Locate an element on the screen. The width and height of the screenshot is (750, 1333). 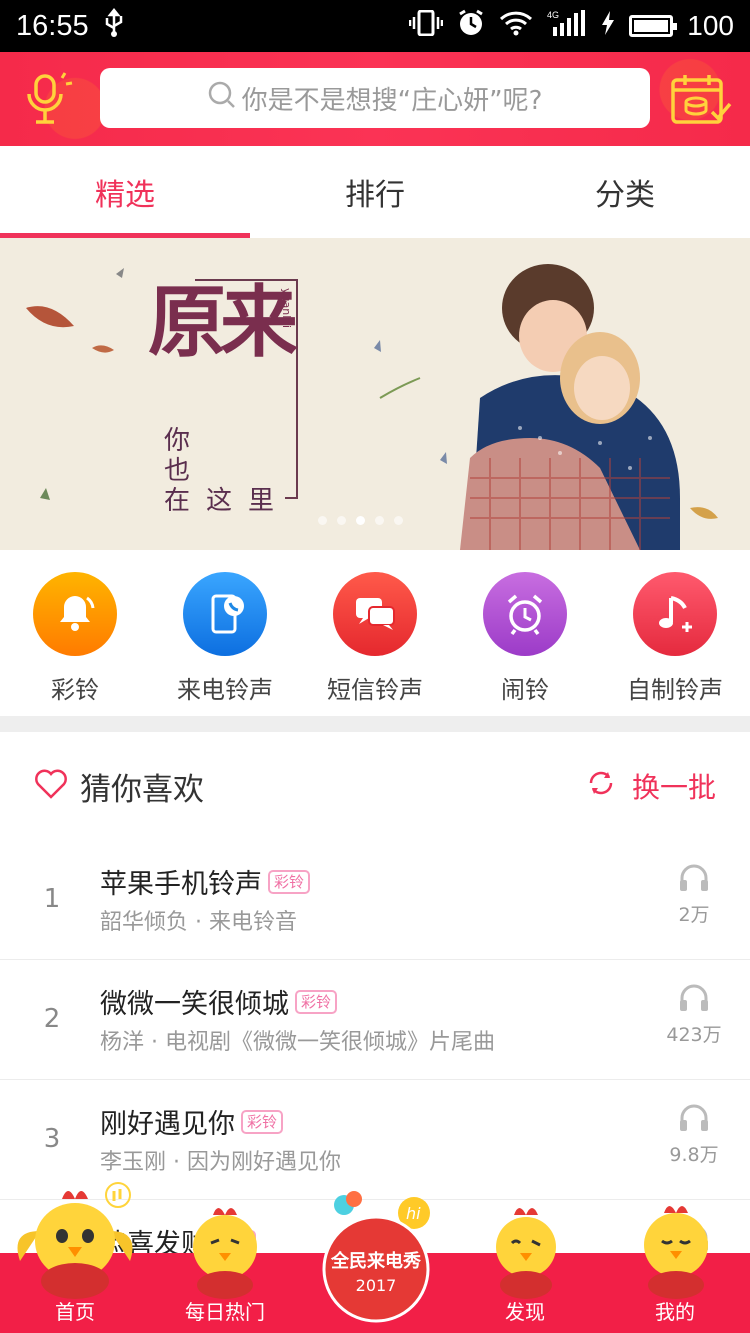
category-call-ringtone: 来电铃声 is located at coordinates (225, 633).